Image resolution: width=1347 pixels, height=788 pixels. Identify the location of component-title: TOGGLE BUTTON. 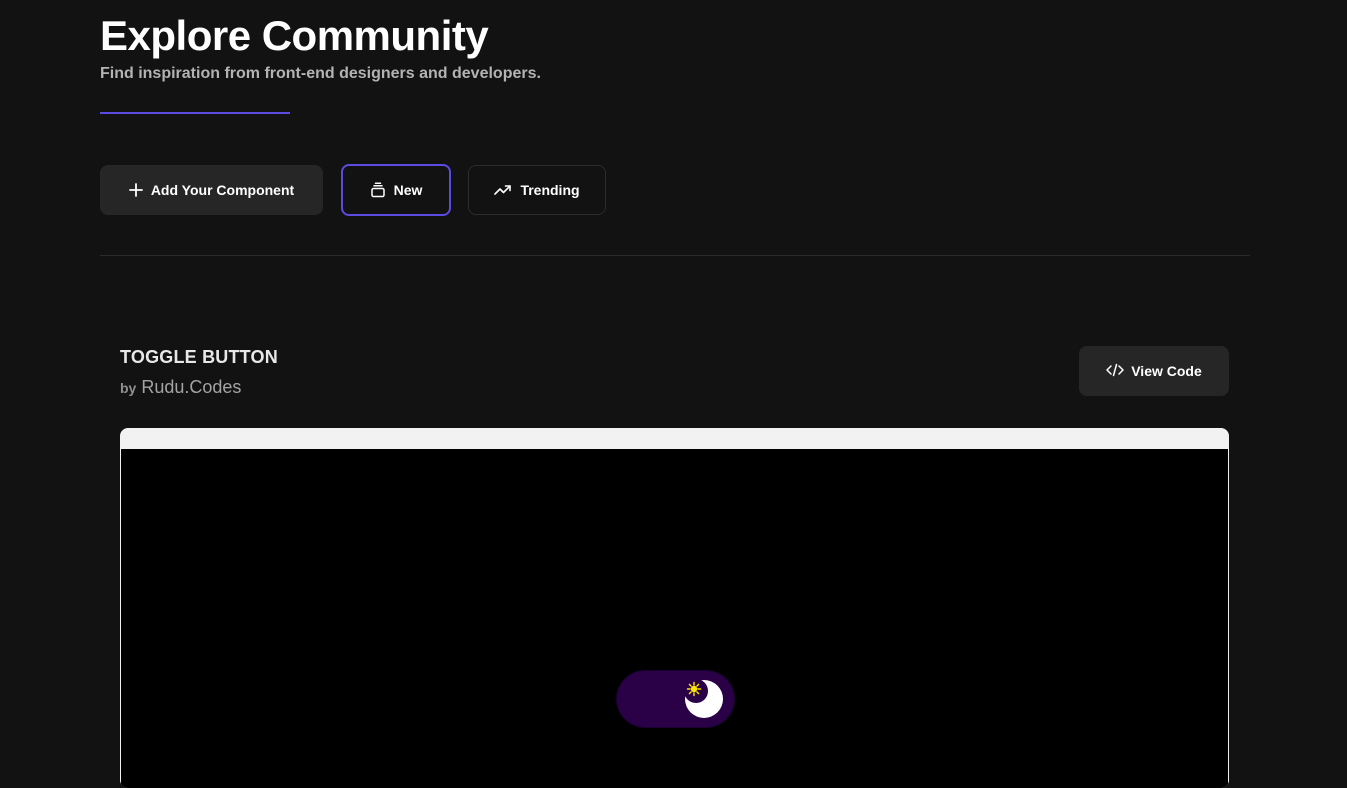
(199, 357).